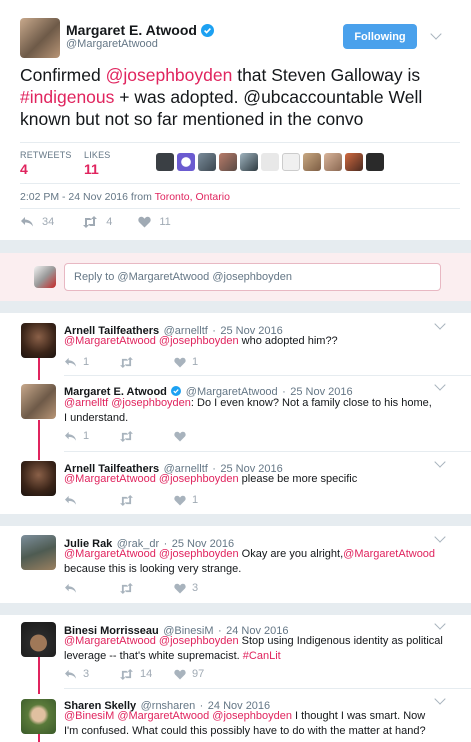 This screenshot has height=742, width=471. I want to click on likes-label: LIKES, so click(97, 155).